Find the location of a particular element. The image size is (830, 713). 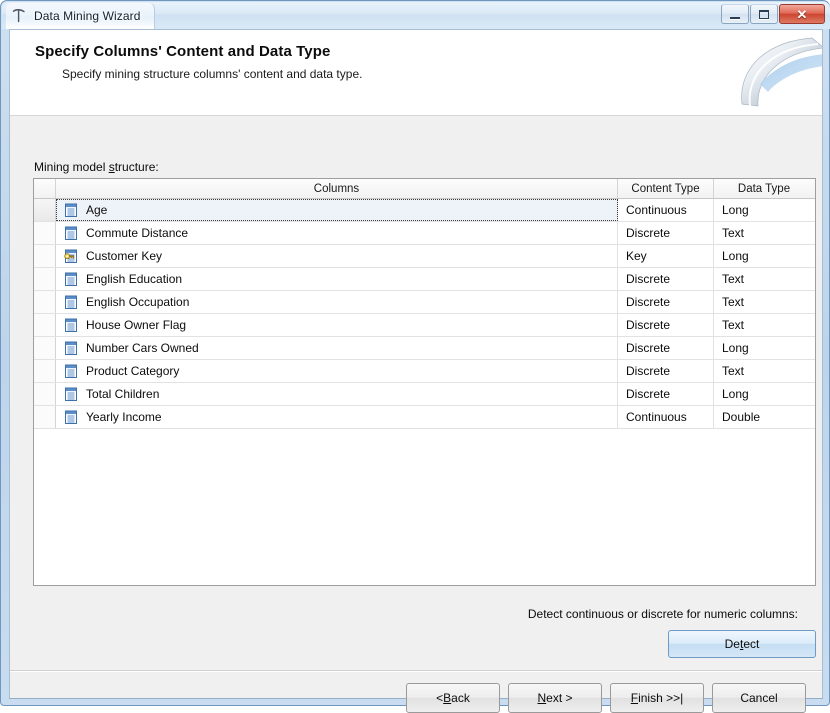

cell-column-name: Yearly Income is located at coordinates (337, 417).